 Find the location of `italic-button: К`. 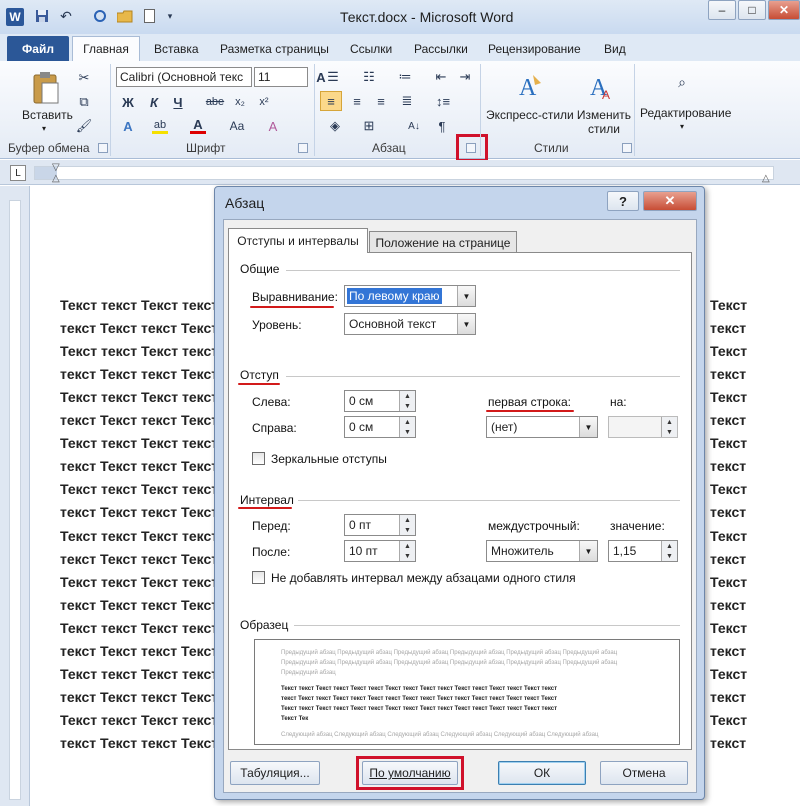

italic-button: К is located at coordinates (154, 102).